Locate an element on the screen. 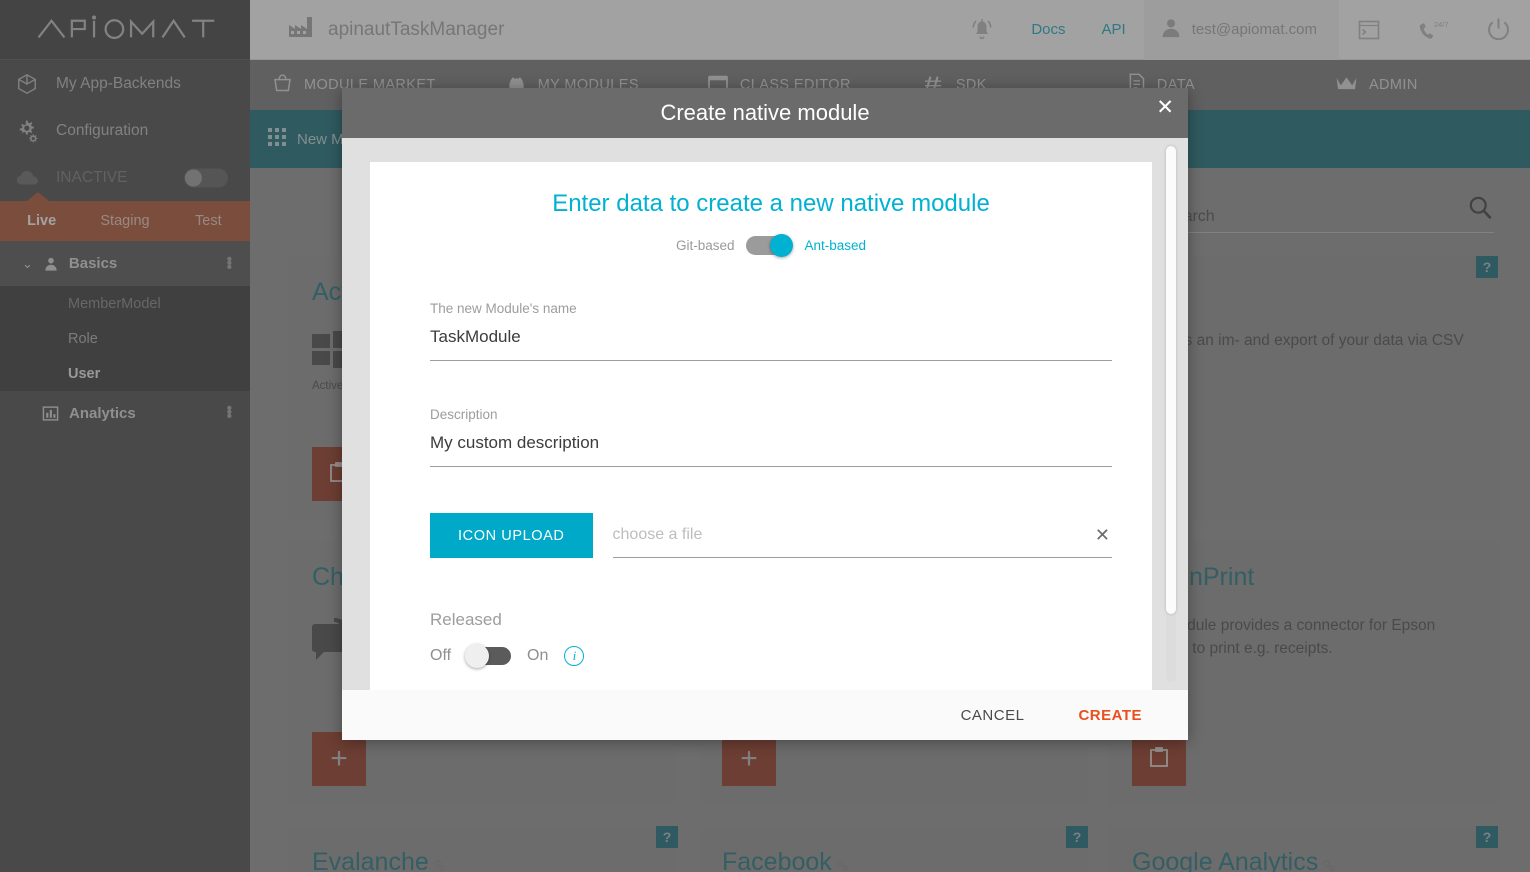  dialog-title: Create native module is located at coordinates (765, 112).